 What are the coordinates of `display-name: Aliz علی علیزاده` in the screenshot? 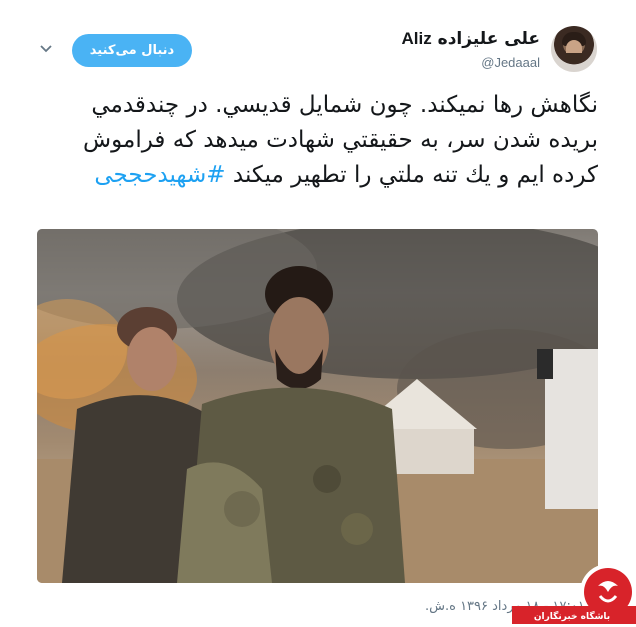 It's located at (471, 39).